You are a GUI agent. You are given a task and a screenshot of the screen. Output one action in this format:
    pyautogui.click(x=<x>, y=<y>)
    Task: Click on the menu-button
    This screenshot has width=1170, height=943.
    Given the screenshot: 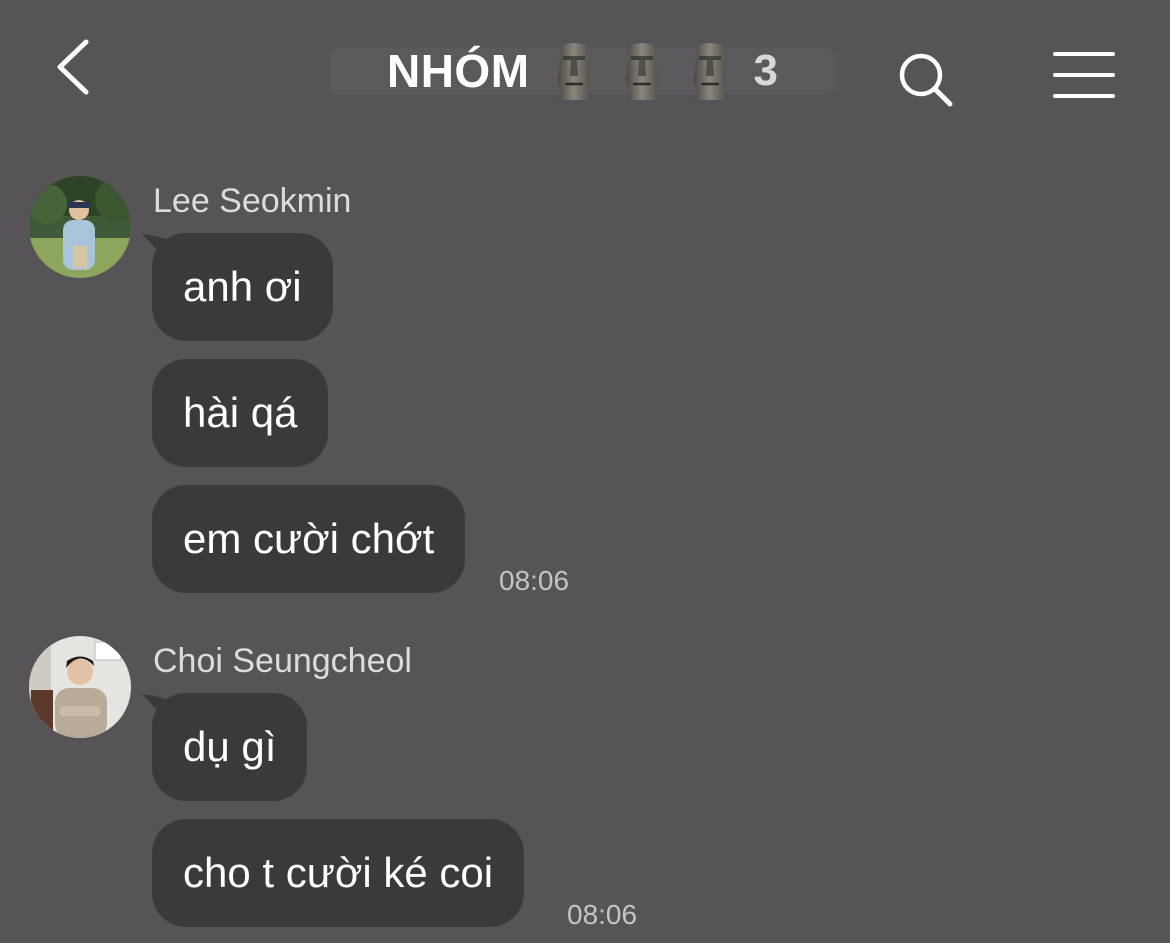 What is the action you would take?
    pyautogui.click(x=1085, y=77)
    